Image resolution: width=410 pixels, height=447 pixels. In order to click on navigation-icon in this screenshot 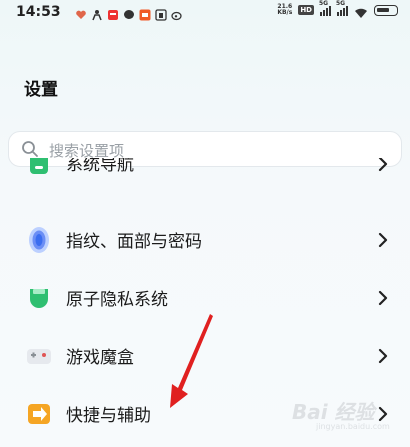, I will do `click(39, 166)`.